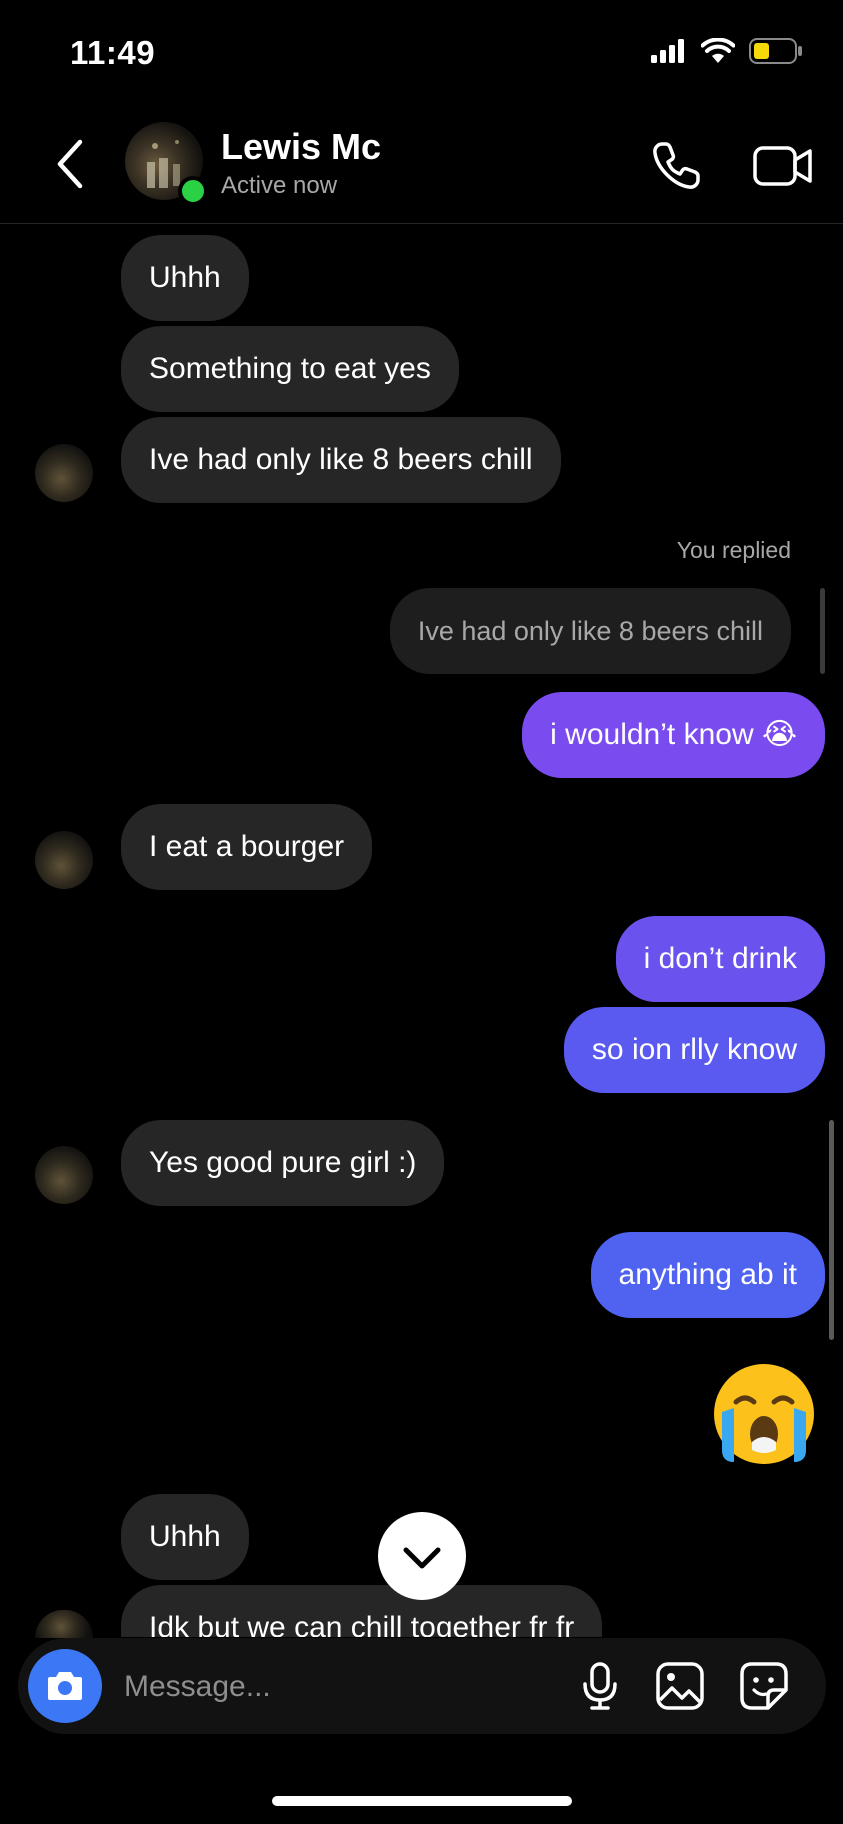 Image resolution: width=843 pixels, height=1824 pixels. Describe the element at coordinates (70, 164) in the screenshot. I see `back-icon` at that location.